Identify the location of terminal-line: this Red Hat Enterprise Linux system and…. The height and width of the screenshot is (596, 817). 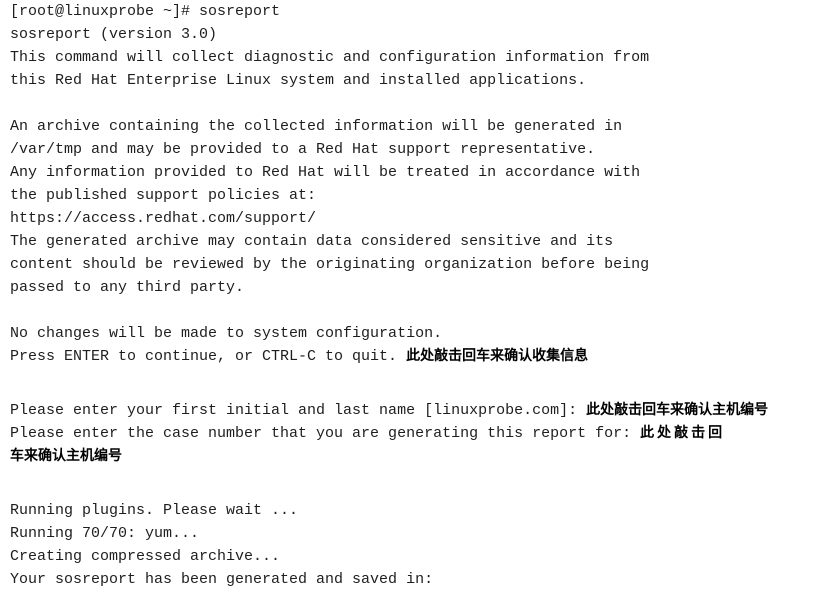
(298, 80).